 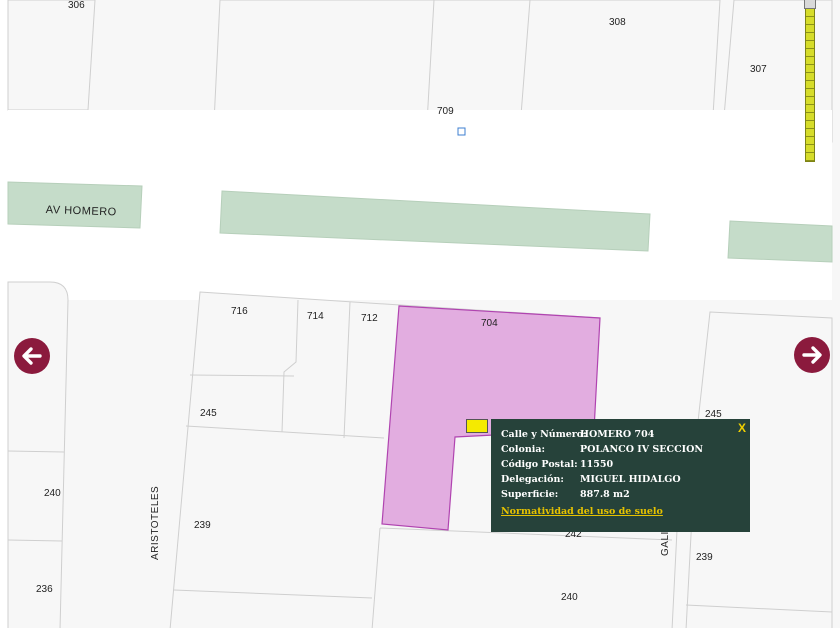 What do you see at coordinates (315, 316) in the screenshot?
I see `lot-number: 714` at bounding box center [315, 316].